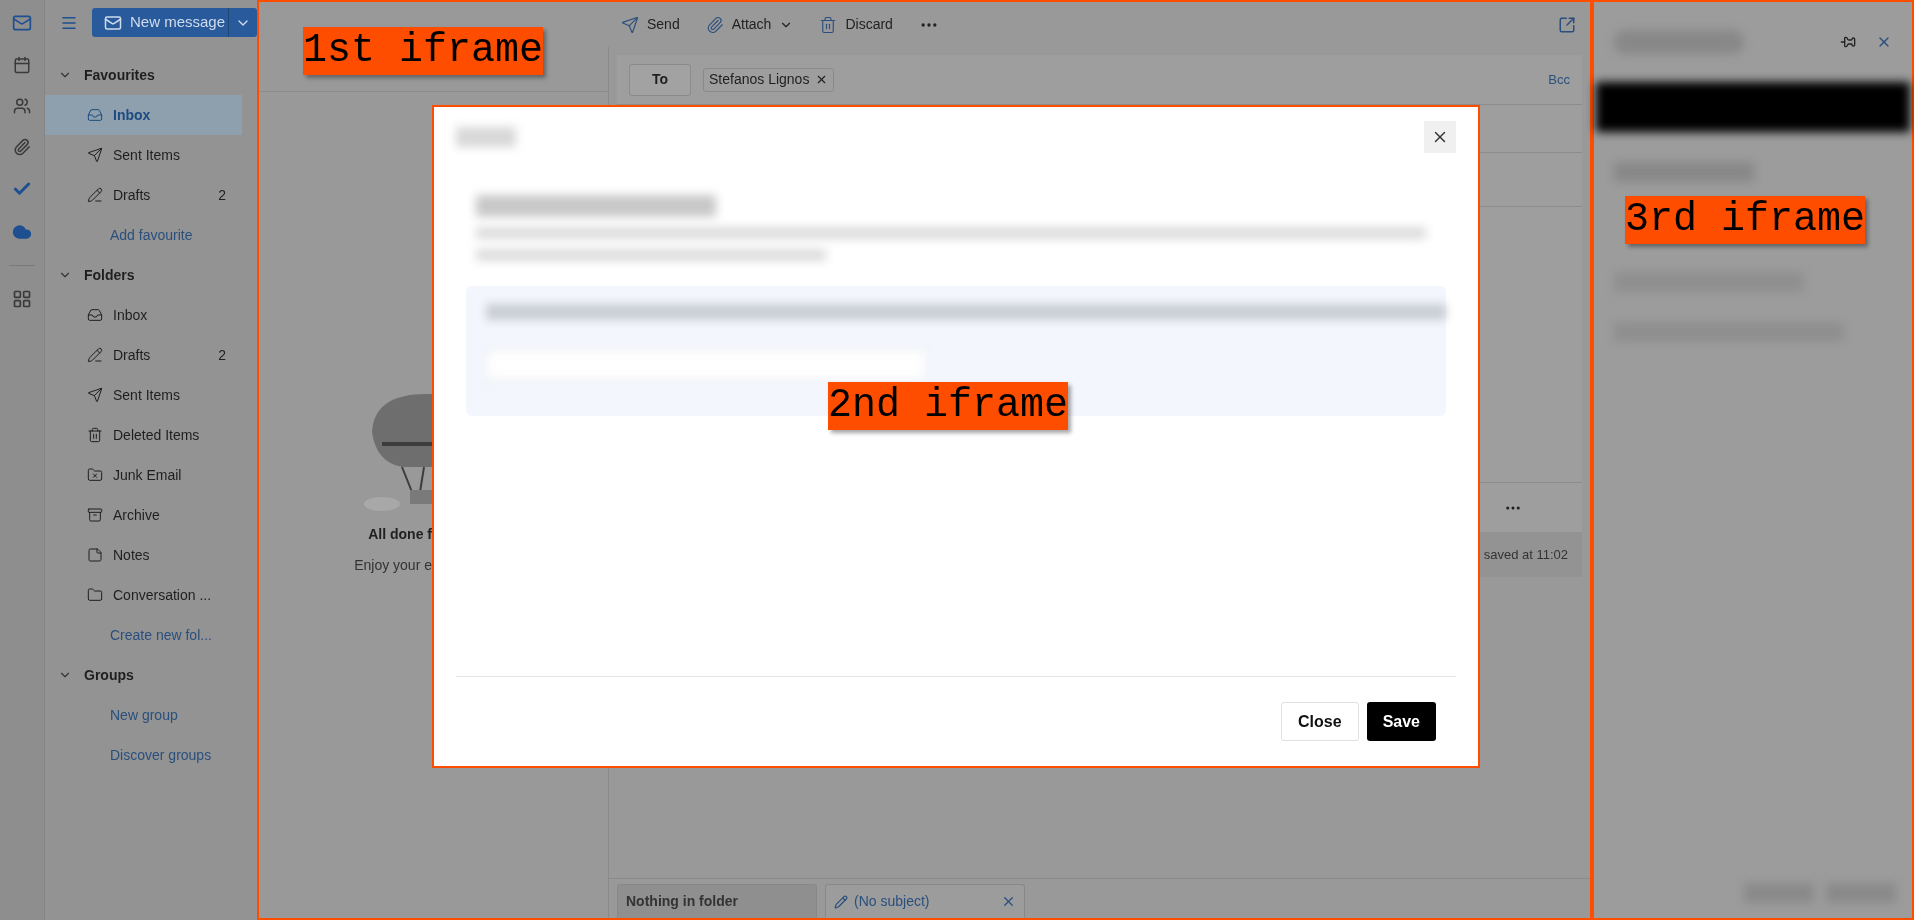 The width and height of the screenshot is (1914, 920). Describe the element at coordinates (925, 901) in the screenshot. I see `bottom-tab: (No subject)` at that location.